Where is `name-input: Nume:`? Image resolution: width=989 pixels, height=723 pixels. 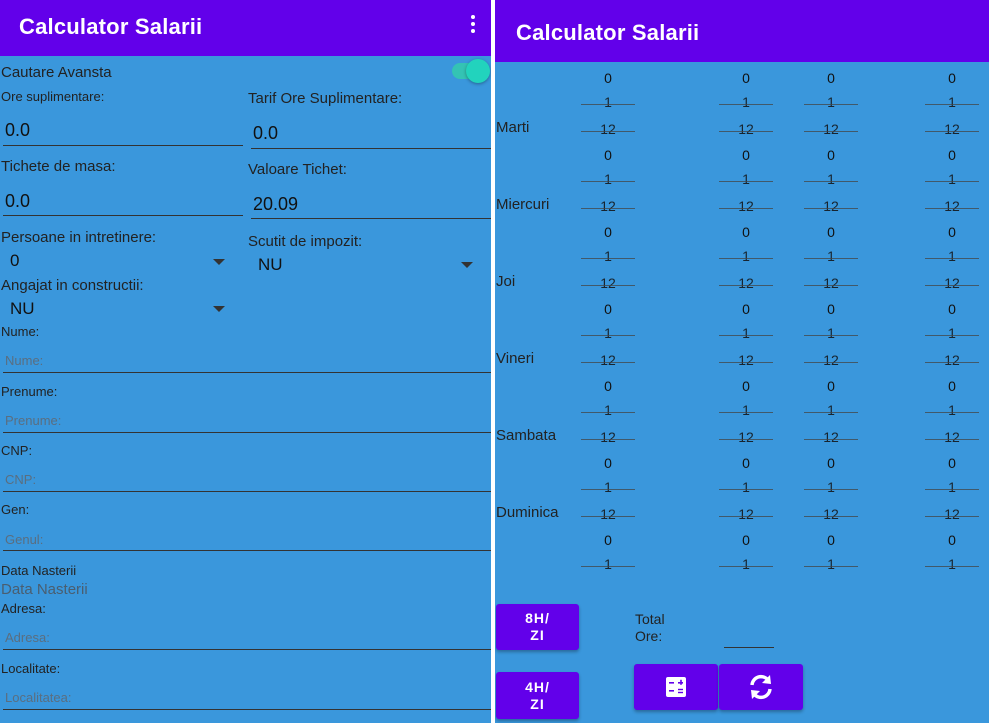
name-input: Nume: is located at coordinates (24, 360).